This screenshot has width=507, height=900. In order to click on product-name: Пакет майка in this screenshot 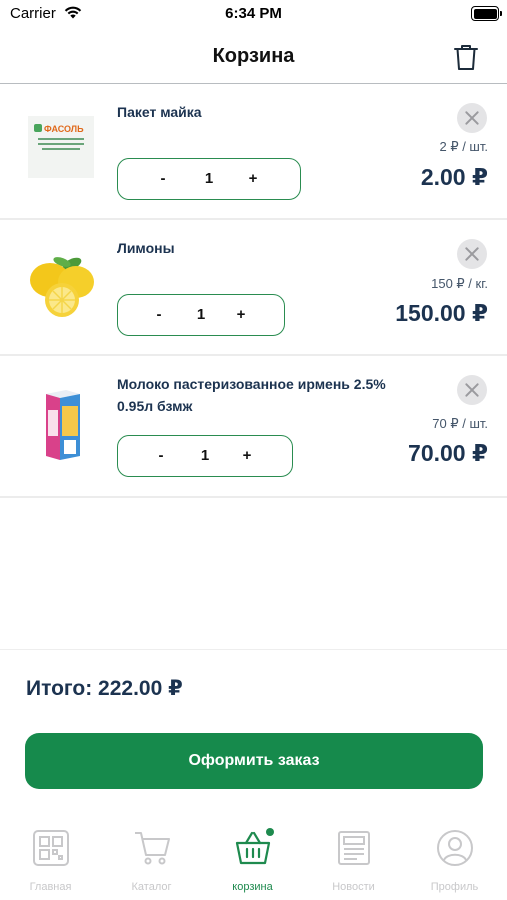, I will do `click(159, 112)`.